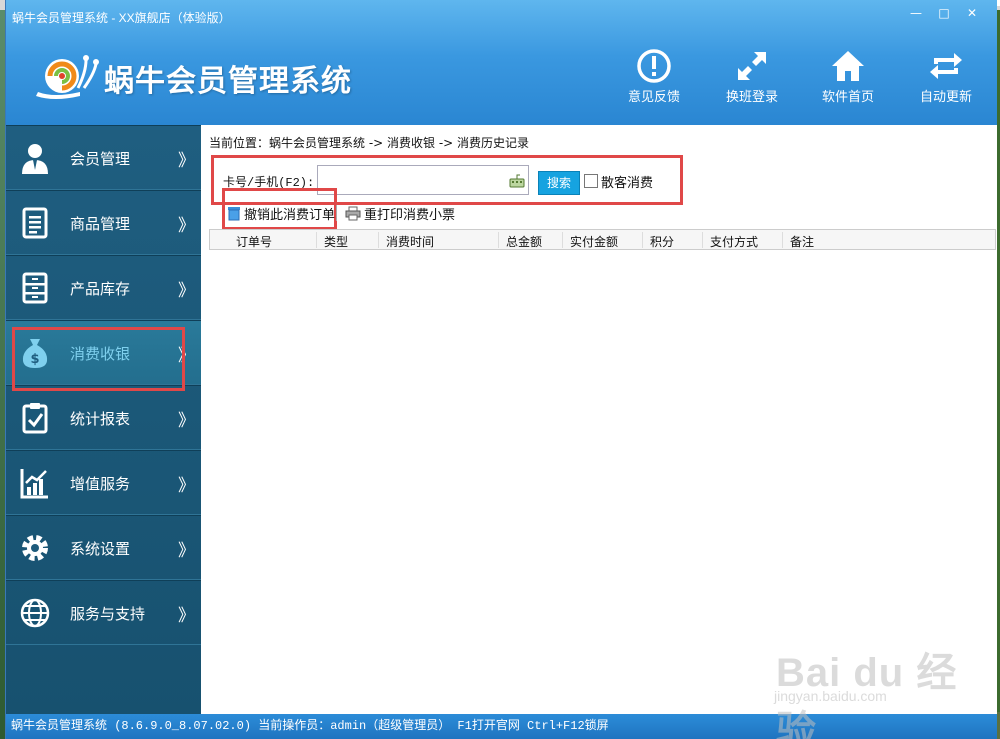 This screenshot has width=1000, height=739. What do you see at coordinates (654, 66) in the screenshot?
I see `alert-circle-icon` at bounding box center [654, 66].